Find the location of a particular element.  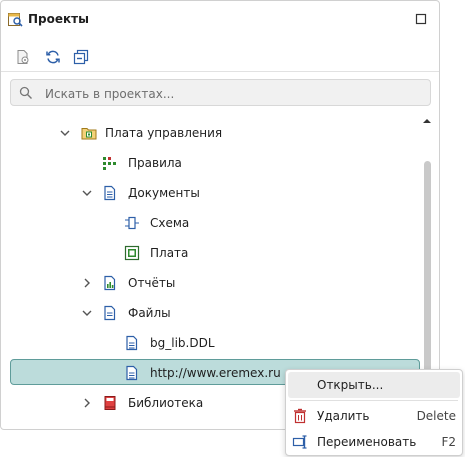

rename-icon is located at coordinates (300, 442).